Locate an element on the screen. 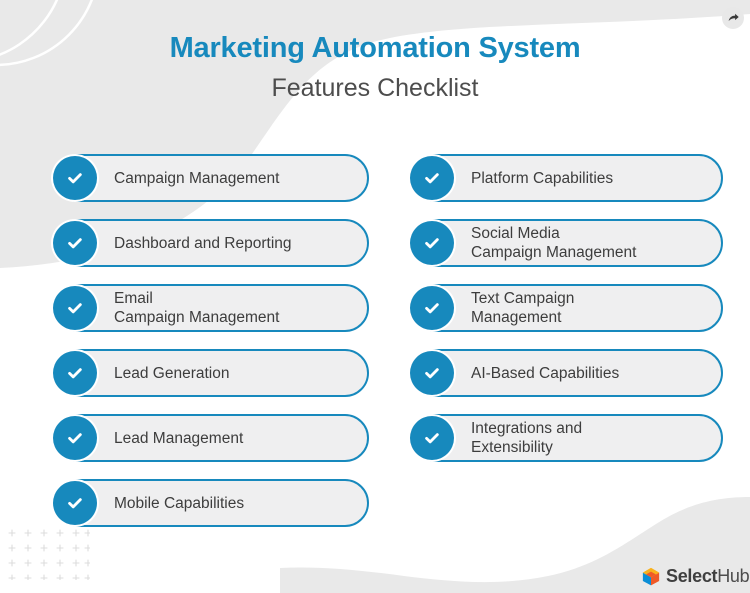 The height and width of the screenshot is (593, 750). checklist-item: Integrations and Extensibility is located at coordinates (566, 438).